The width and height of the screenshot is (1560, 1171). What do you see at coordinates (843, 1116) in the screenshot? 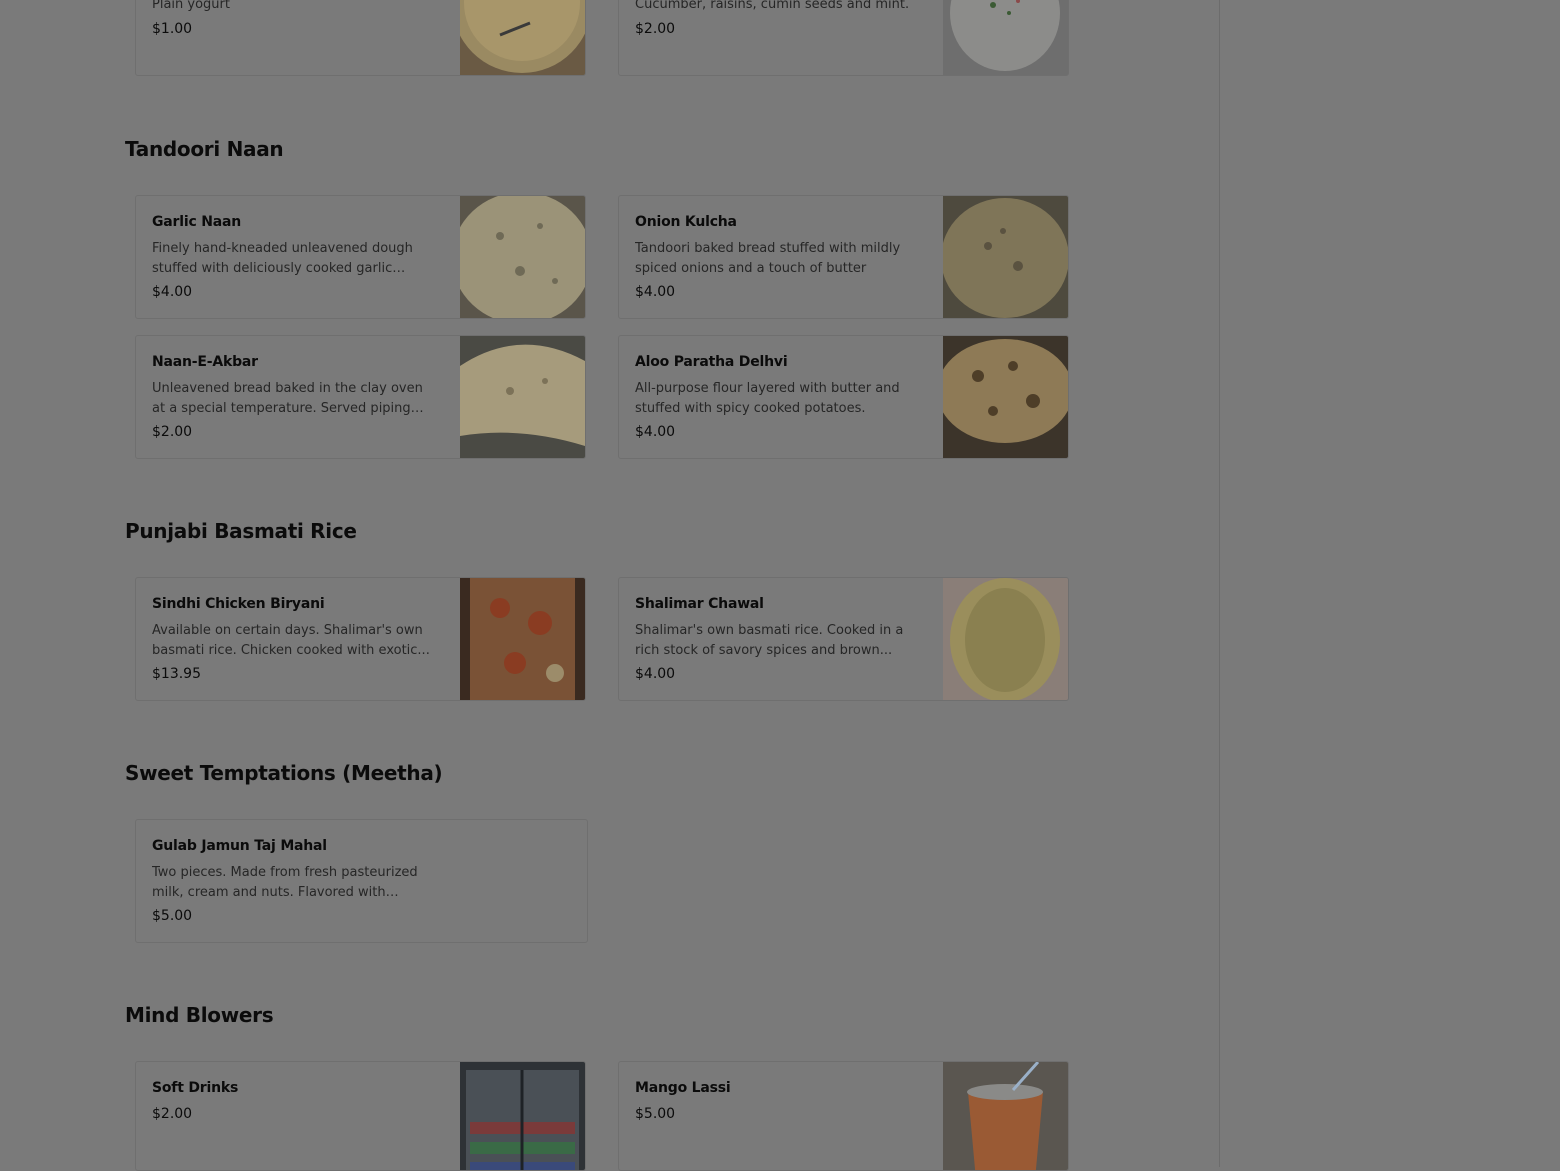
I see `menu-item-card: Mango Lassi $5.00` at bounding box center [843, 1116].